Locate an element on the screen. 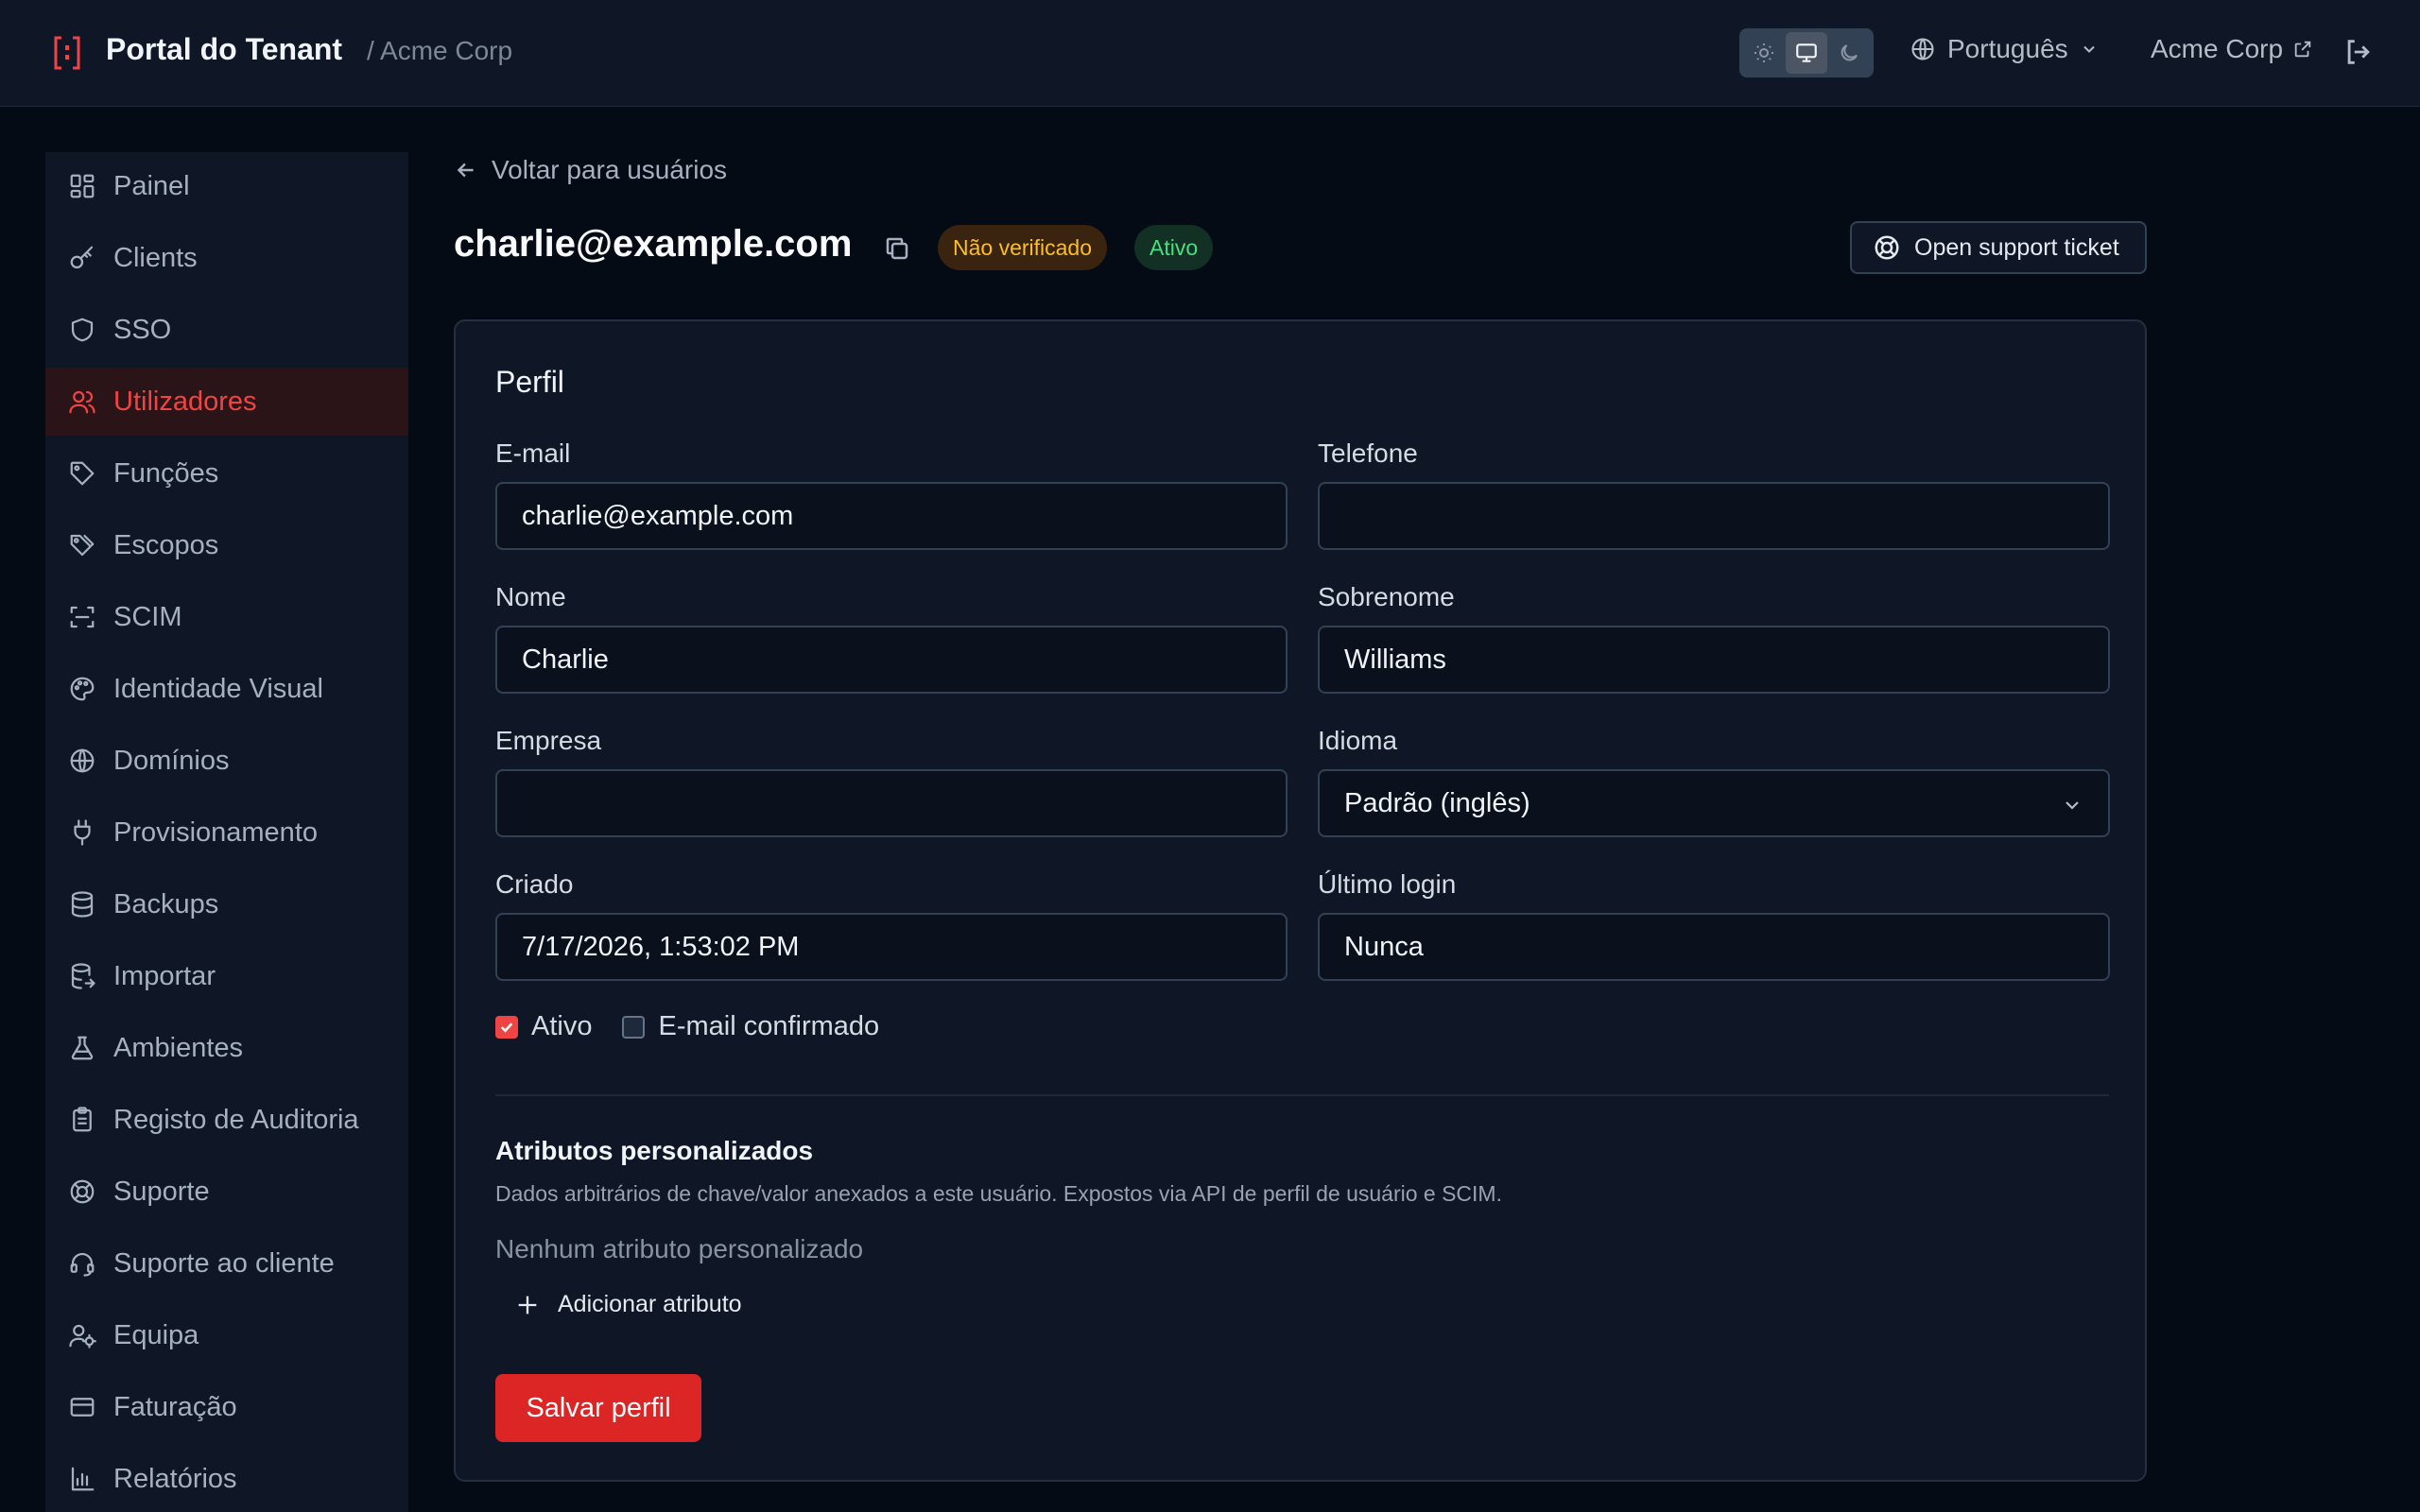 The width and height of the screenshot is (2420, 1512). add-attribute-label: Adicionar atributo is located at coordinates (650, 1304).